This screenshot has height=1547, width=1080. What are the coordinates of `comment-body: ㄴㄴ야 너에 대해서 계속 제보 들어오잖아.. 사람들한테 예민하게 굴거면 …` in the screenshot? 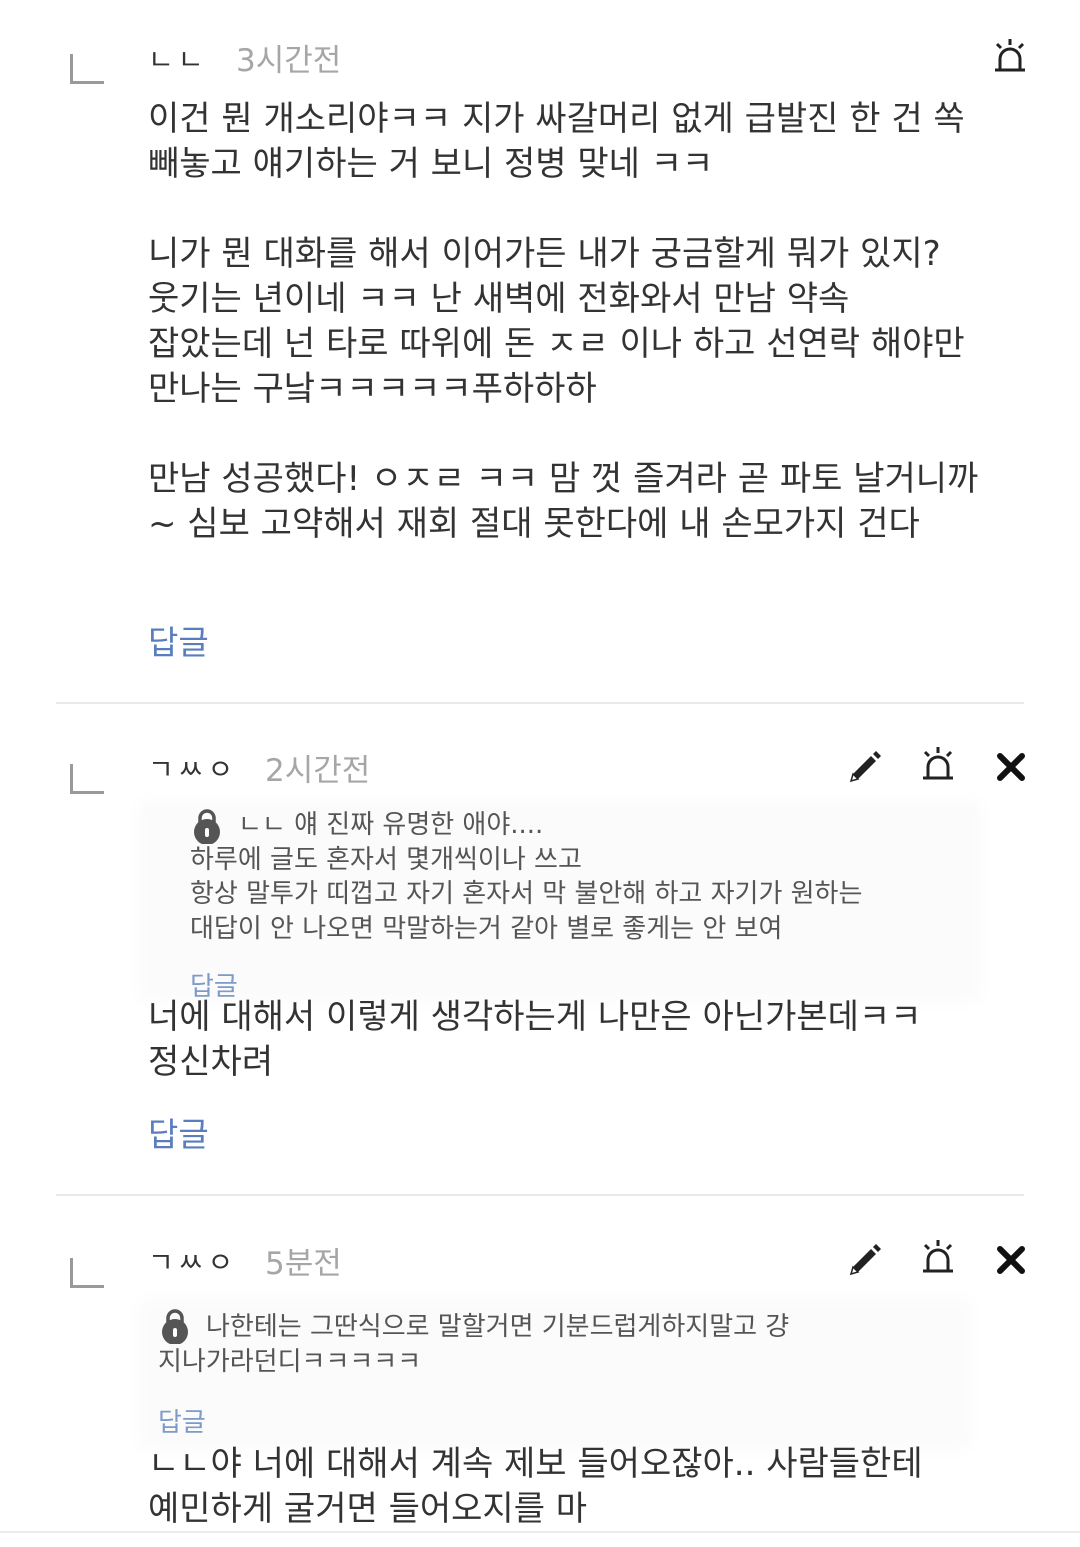 It's located at (535, 1486).